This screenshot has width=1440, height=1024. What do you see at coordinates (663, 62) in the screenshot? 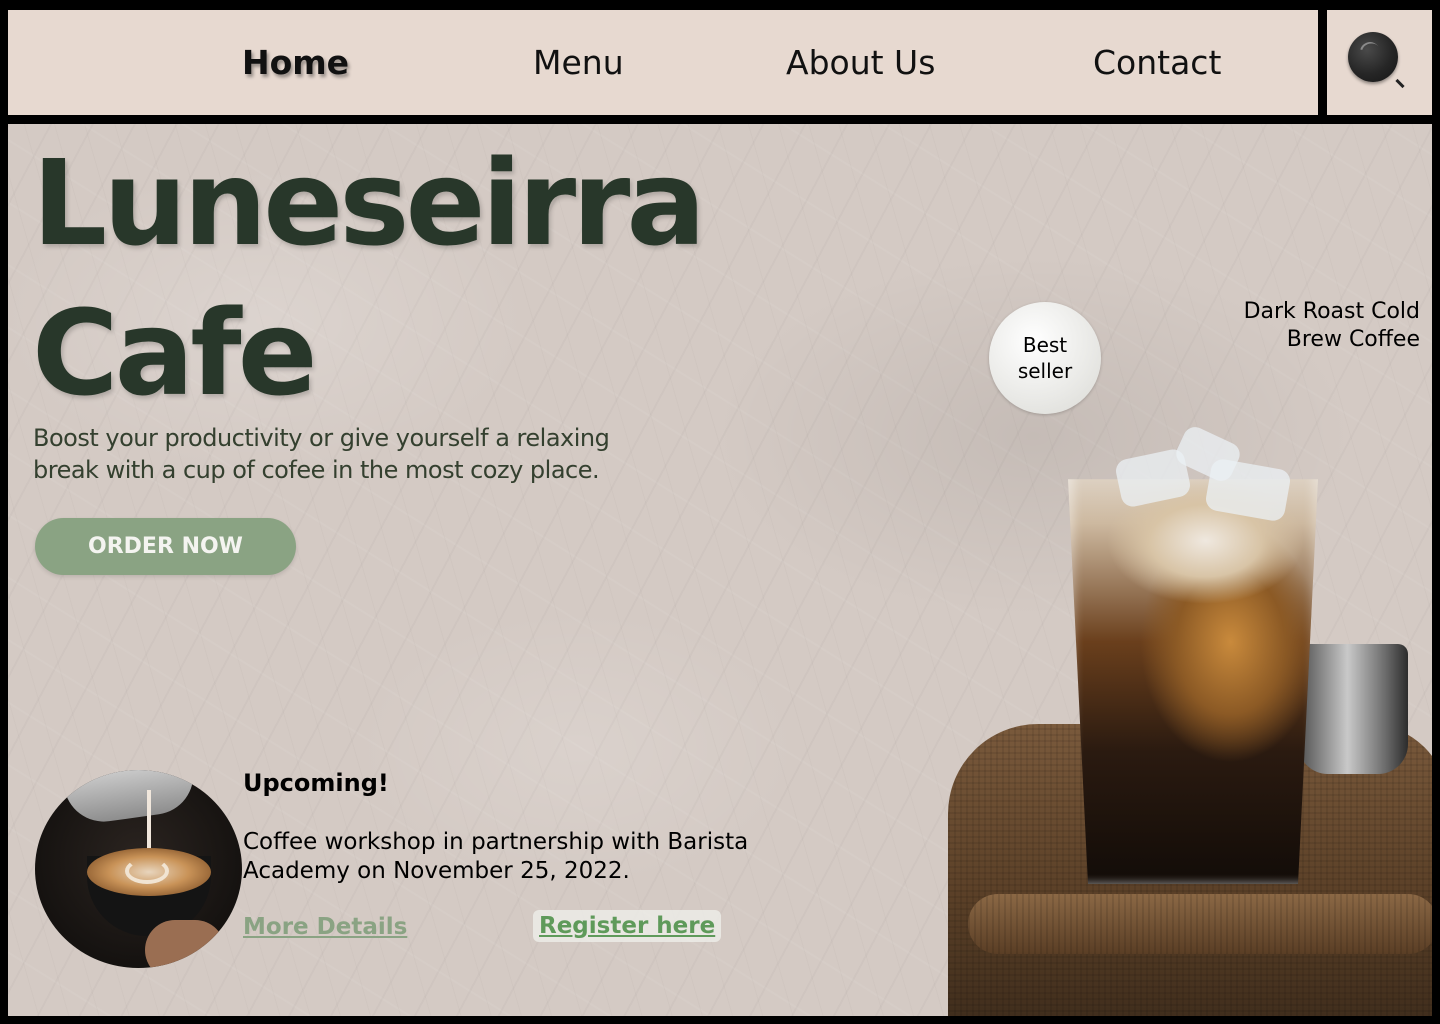
I see `main-nav: Home Menu About Us Contact` at bounding box center [663, 62].